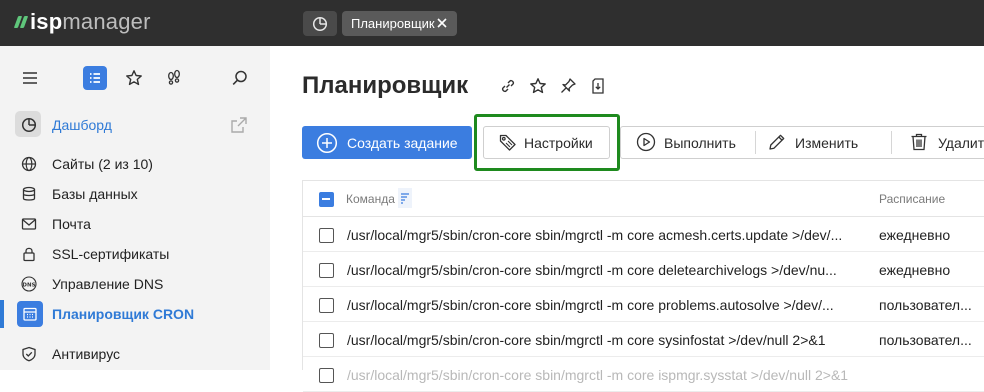 This screenshot has width=984, height=392. I want to click on export-icon, so click(598, 86).